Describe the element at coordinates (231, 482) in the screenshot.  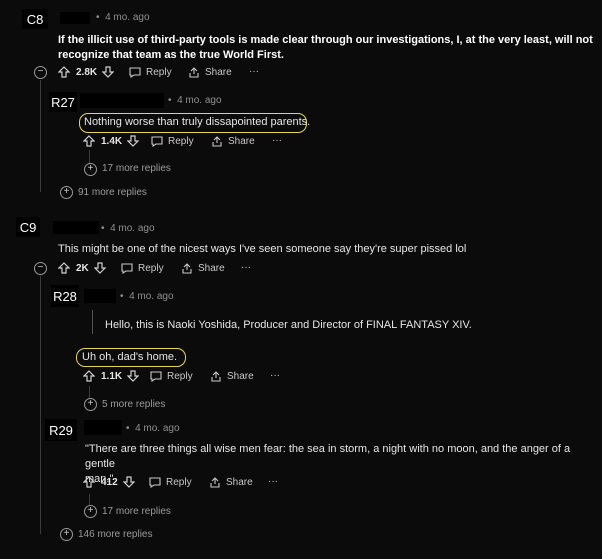
I see `r29-share-button: Share` at that location.